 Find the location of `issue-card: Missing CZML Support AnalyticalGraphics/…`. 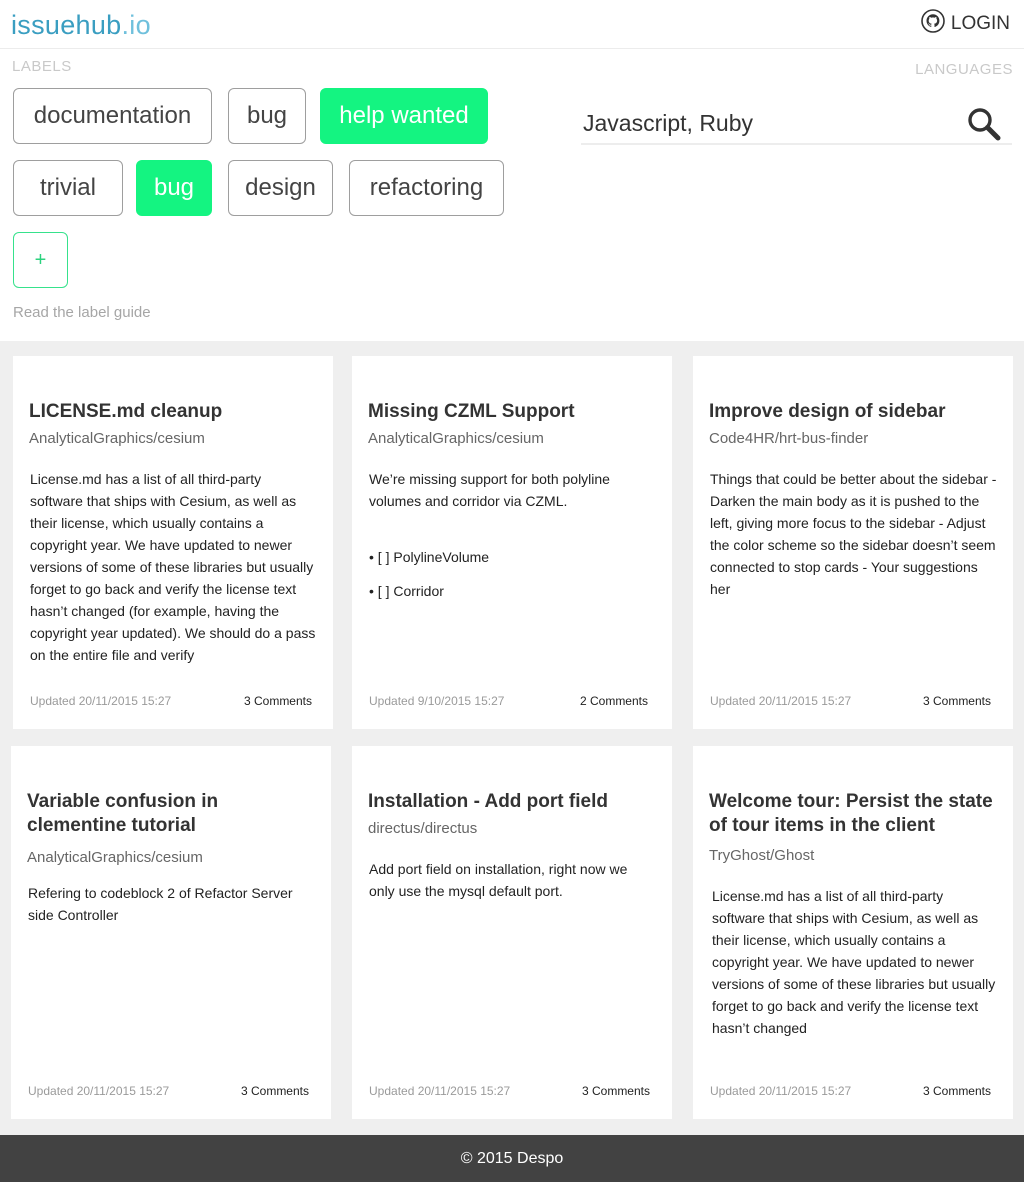

issue-card: Missing CZML Support AnalyticalGraphics/… is located at coordinates (512, 542).